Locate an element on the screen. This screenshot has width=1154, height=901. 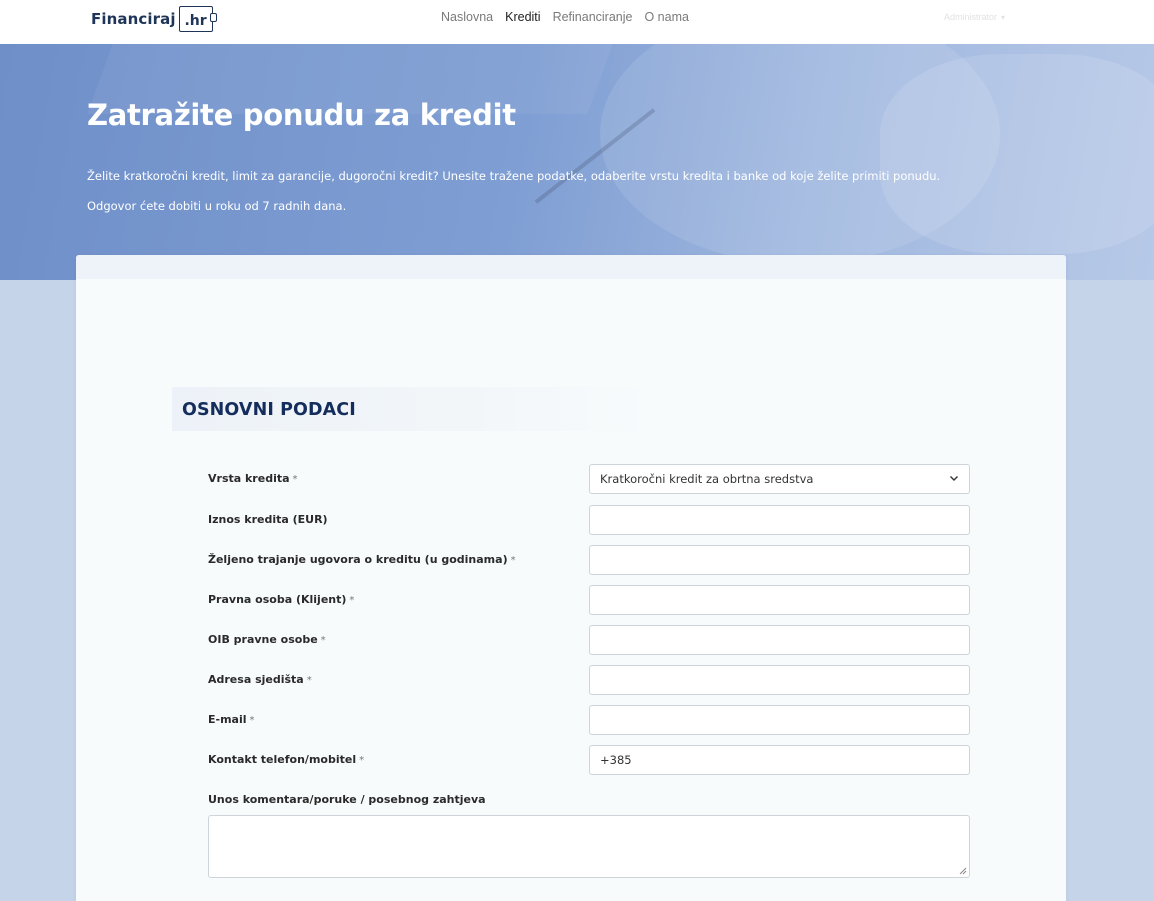
loan-amount-field is located at coordinates (779, 520).